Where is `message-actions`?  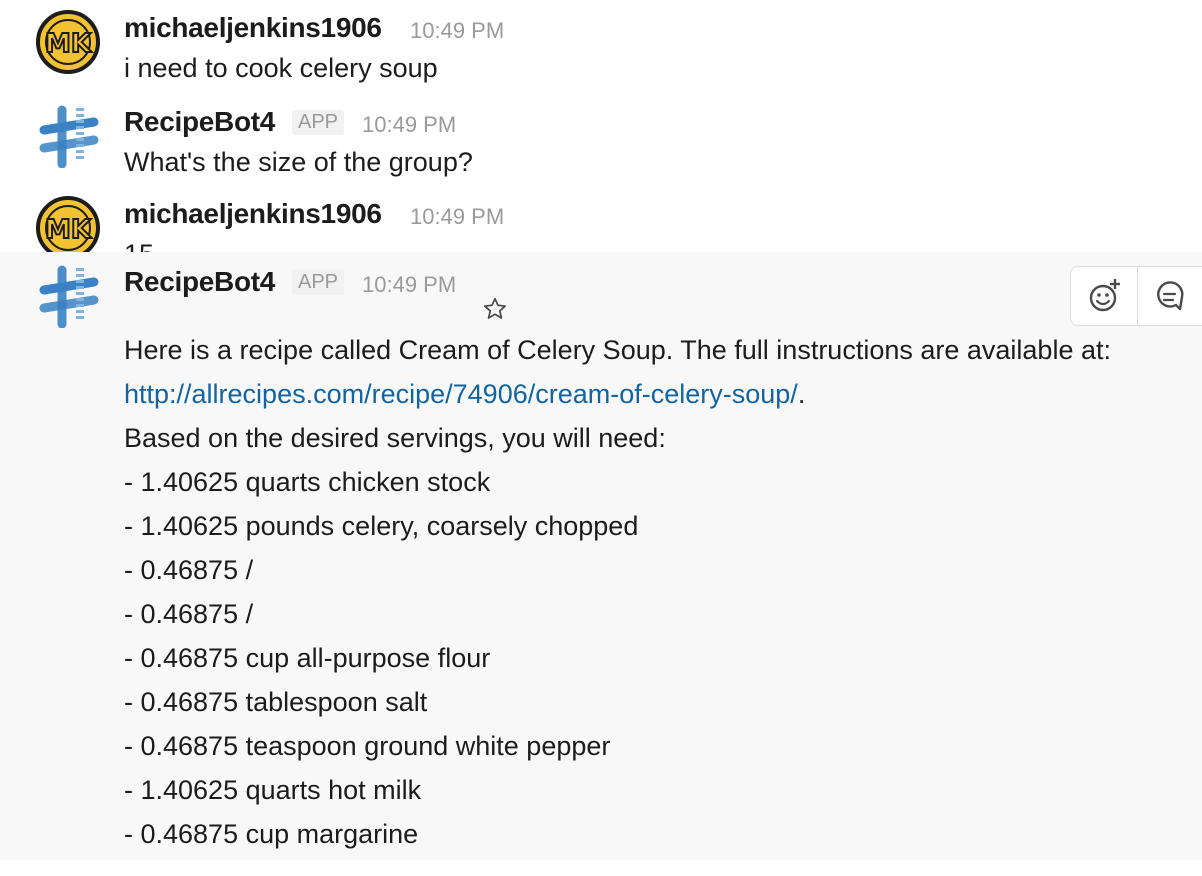 message-actions is located at coordinates (1136, 296).